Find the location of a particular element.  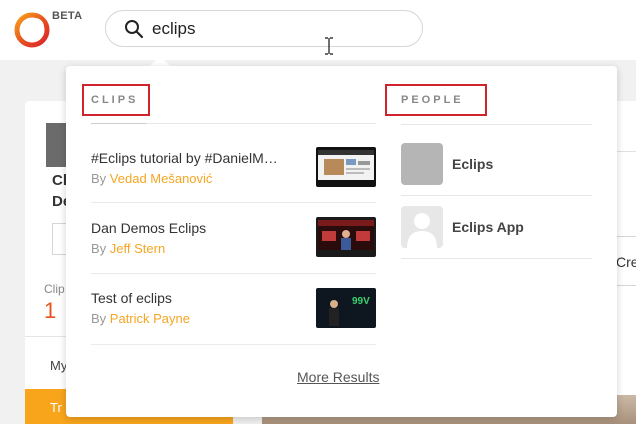

clip-result-2: Dan Demos Eclips By Jeff Stern is located at coordinates (233, 253).